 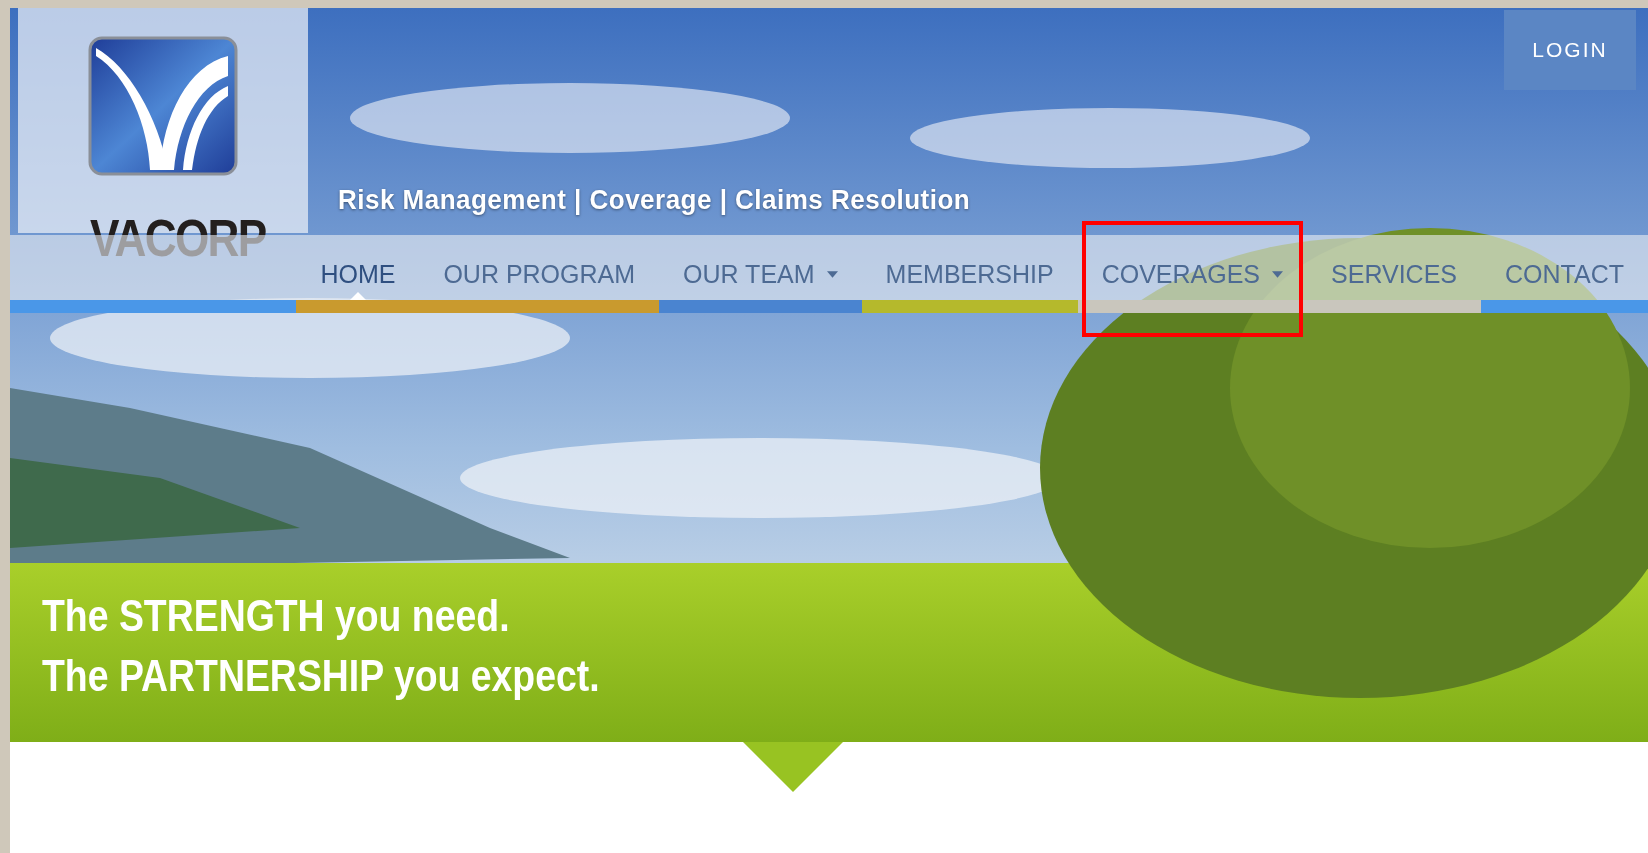 What do you see at coordinates (358, 274) in the screenshot?
I see `nav-link: HOME` at bounding box center [358, 274].